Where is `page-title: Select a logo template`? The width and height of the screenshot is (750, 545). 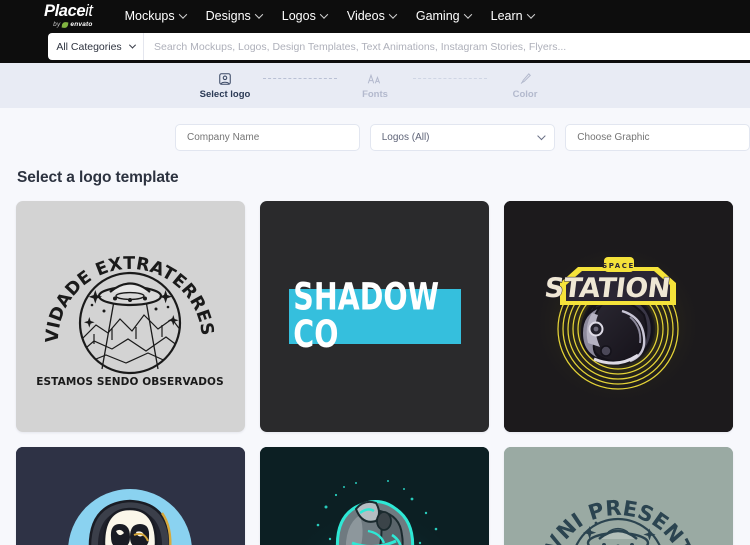
page-title: Select a logo template is located at coordinates (98, 177).